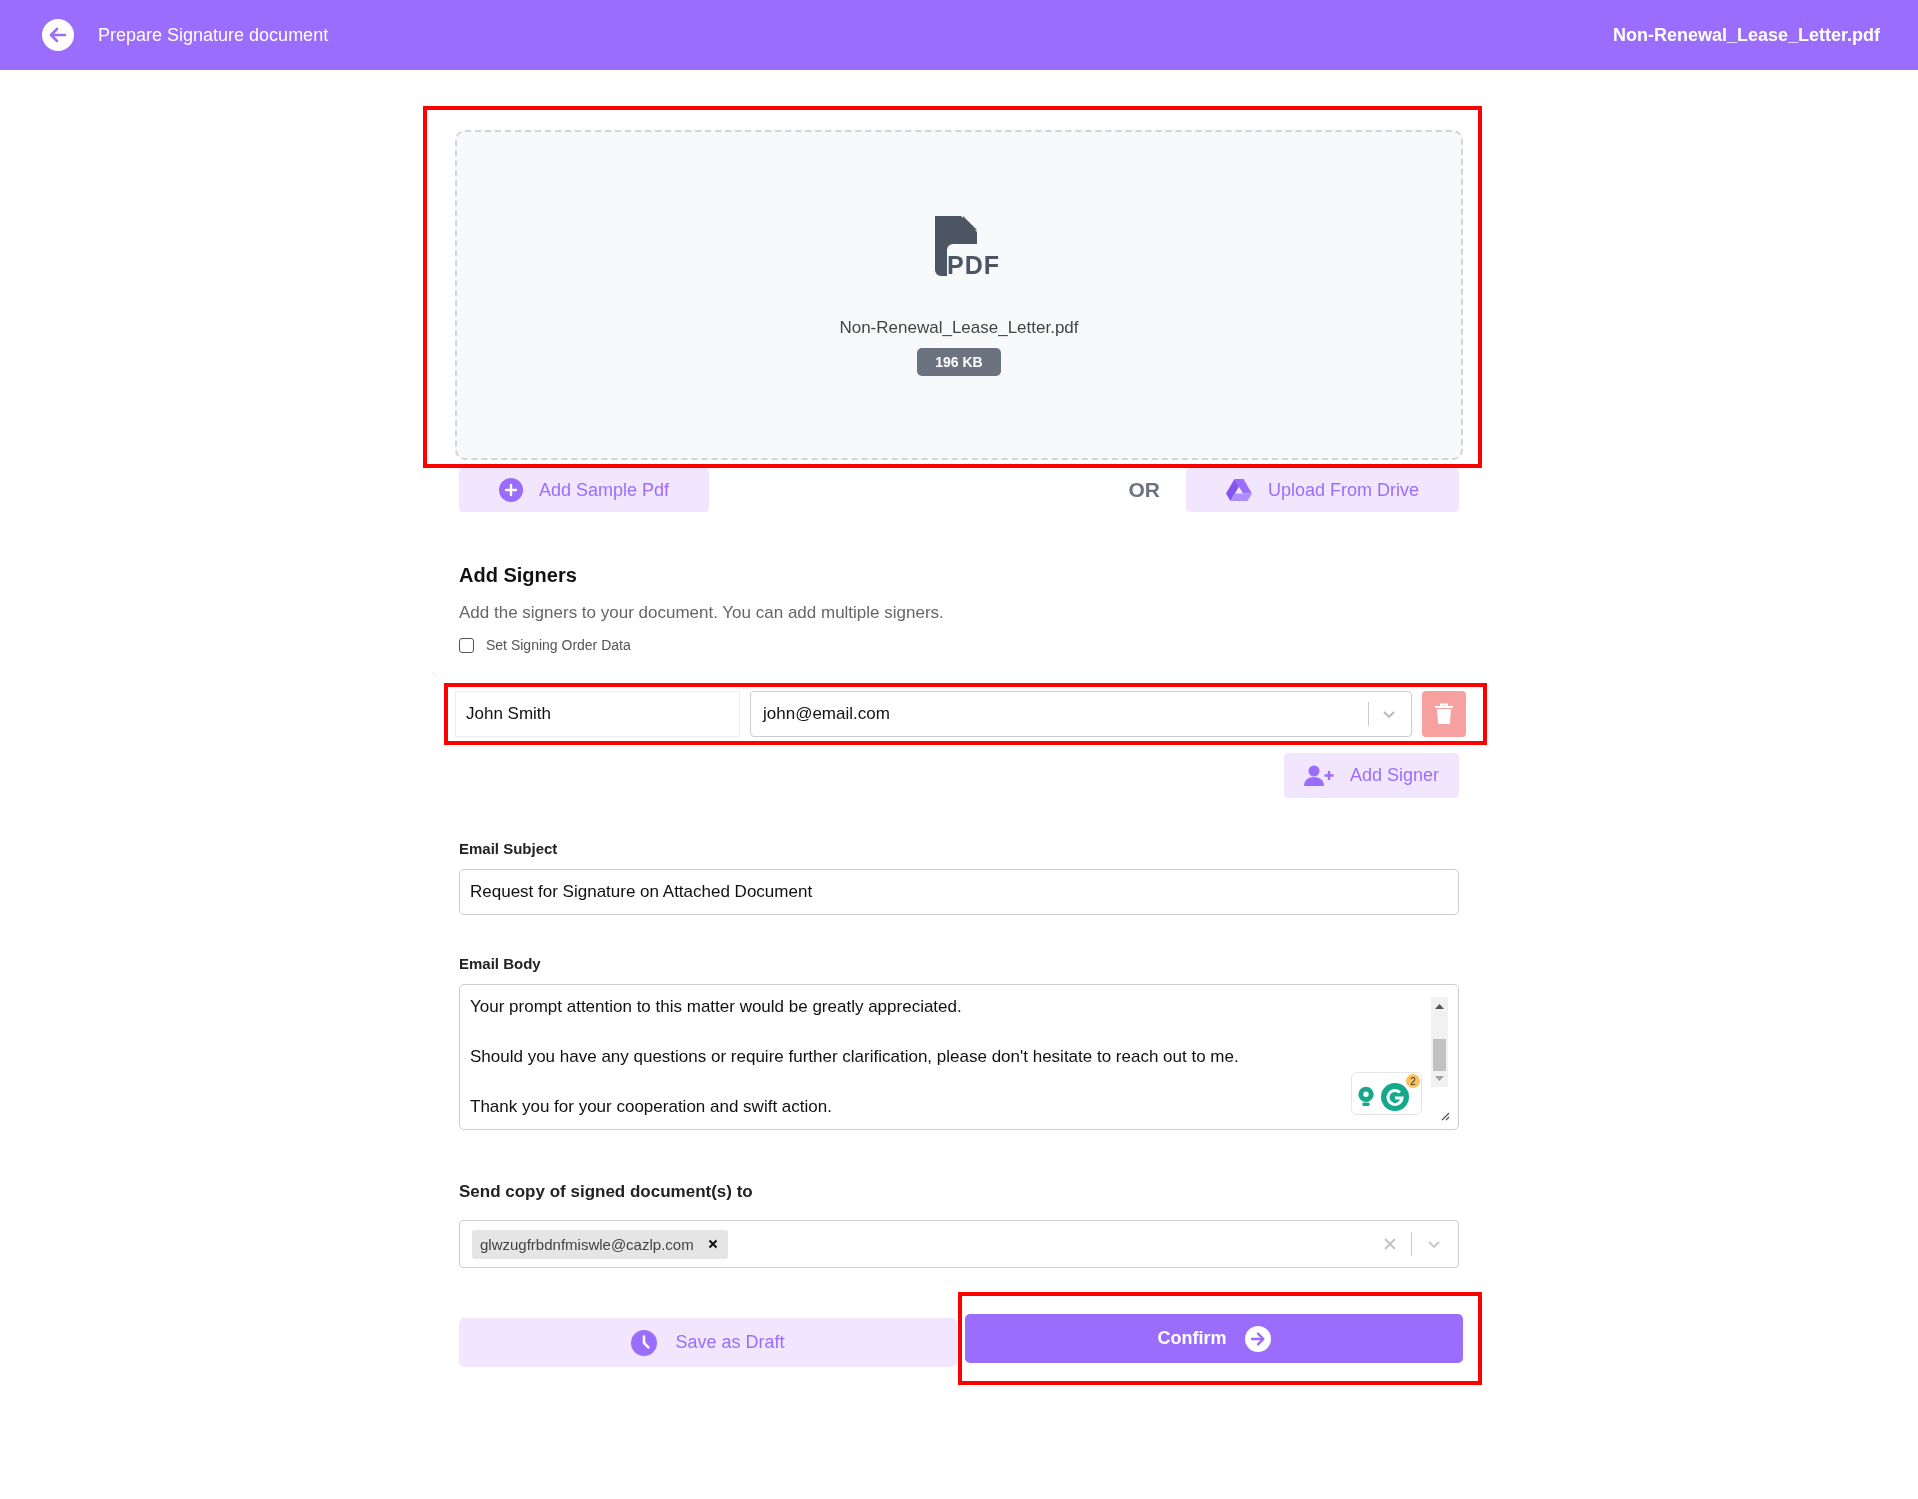 This screenshot has width=1918, height=1499. What do you see at coordinates (712, 1244) in the screenshot?
I see `remove-icon` at bounding box center [712, 1244].